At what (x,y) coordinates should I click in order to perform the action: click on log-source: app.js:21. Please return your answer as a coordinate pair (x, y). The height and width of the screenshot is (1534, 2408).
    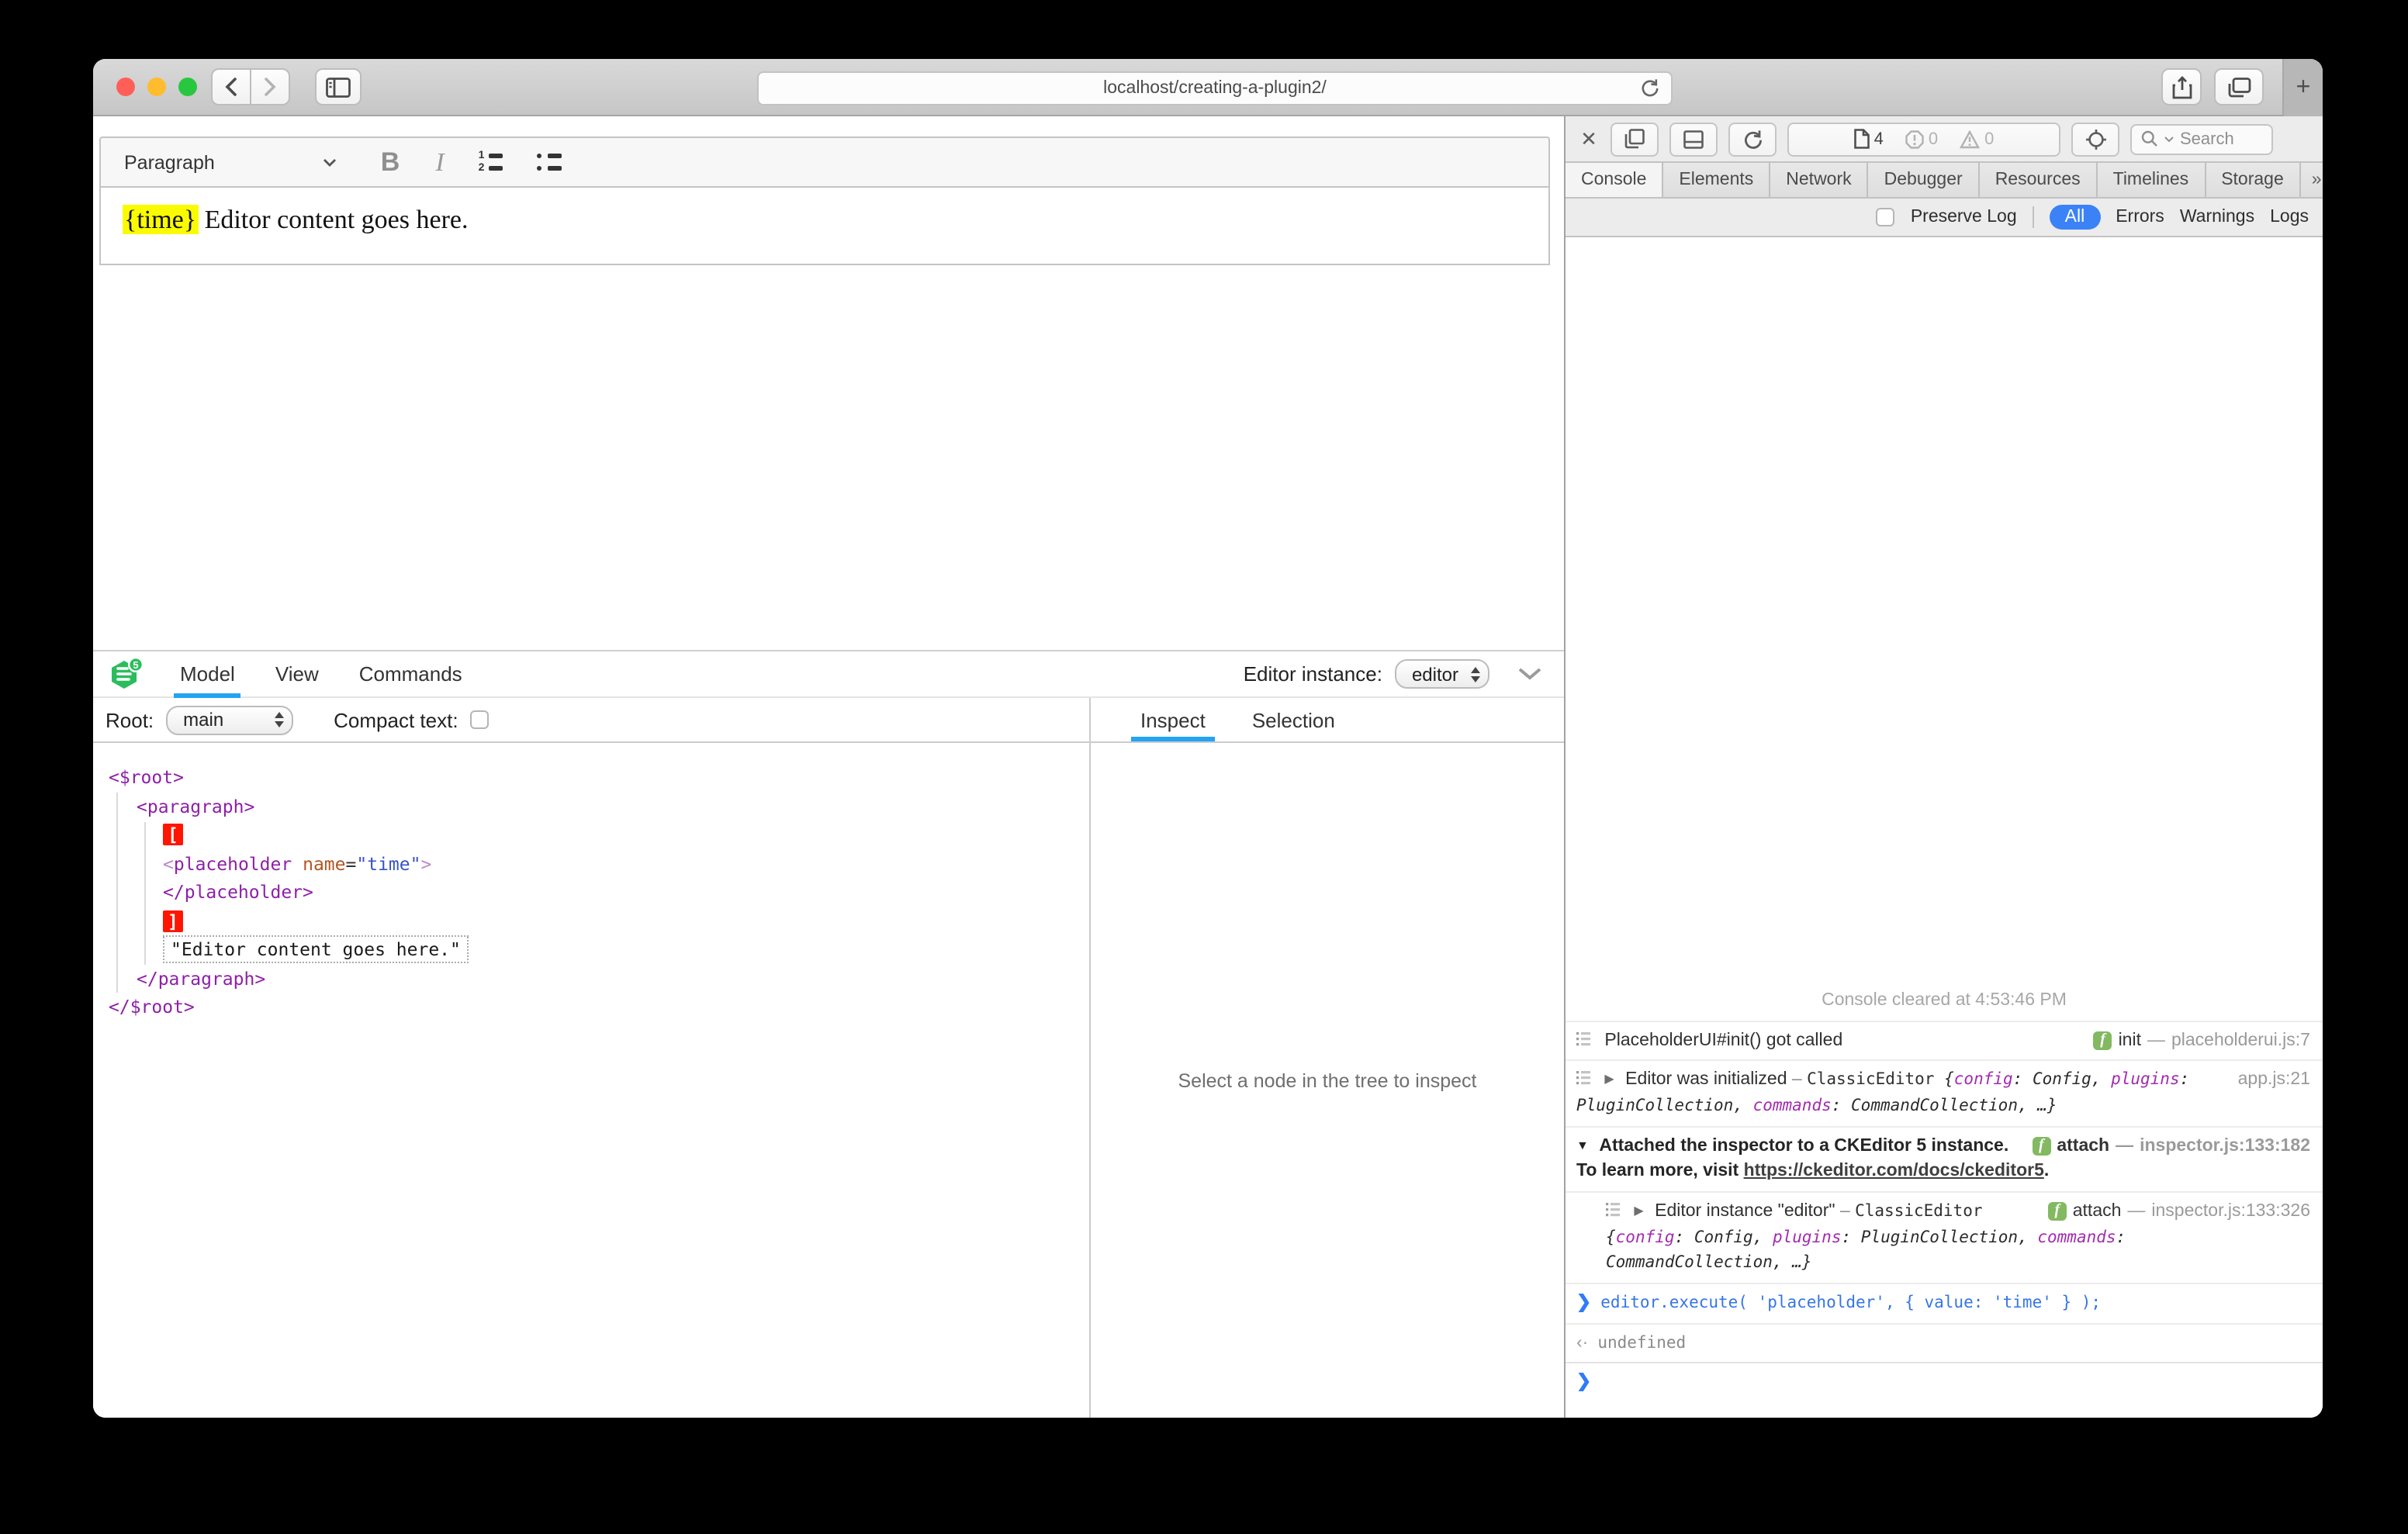
    Looking at the image, I should click on (2274, 1080).